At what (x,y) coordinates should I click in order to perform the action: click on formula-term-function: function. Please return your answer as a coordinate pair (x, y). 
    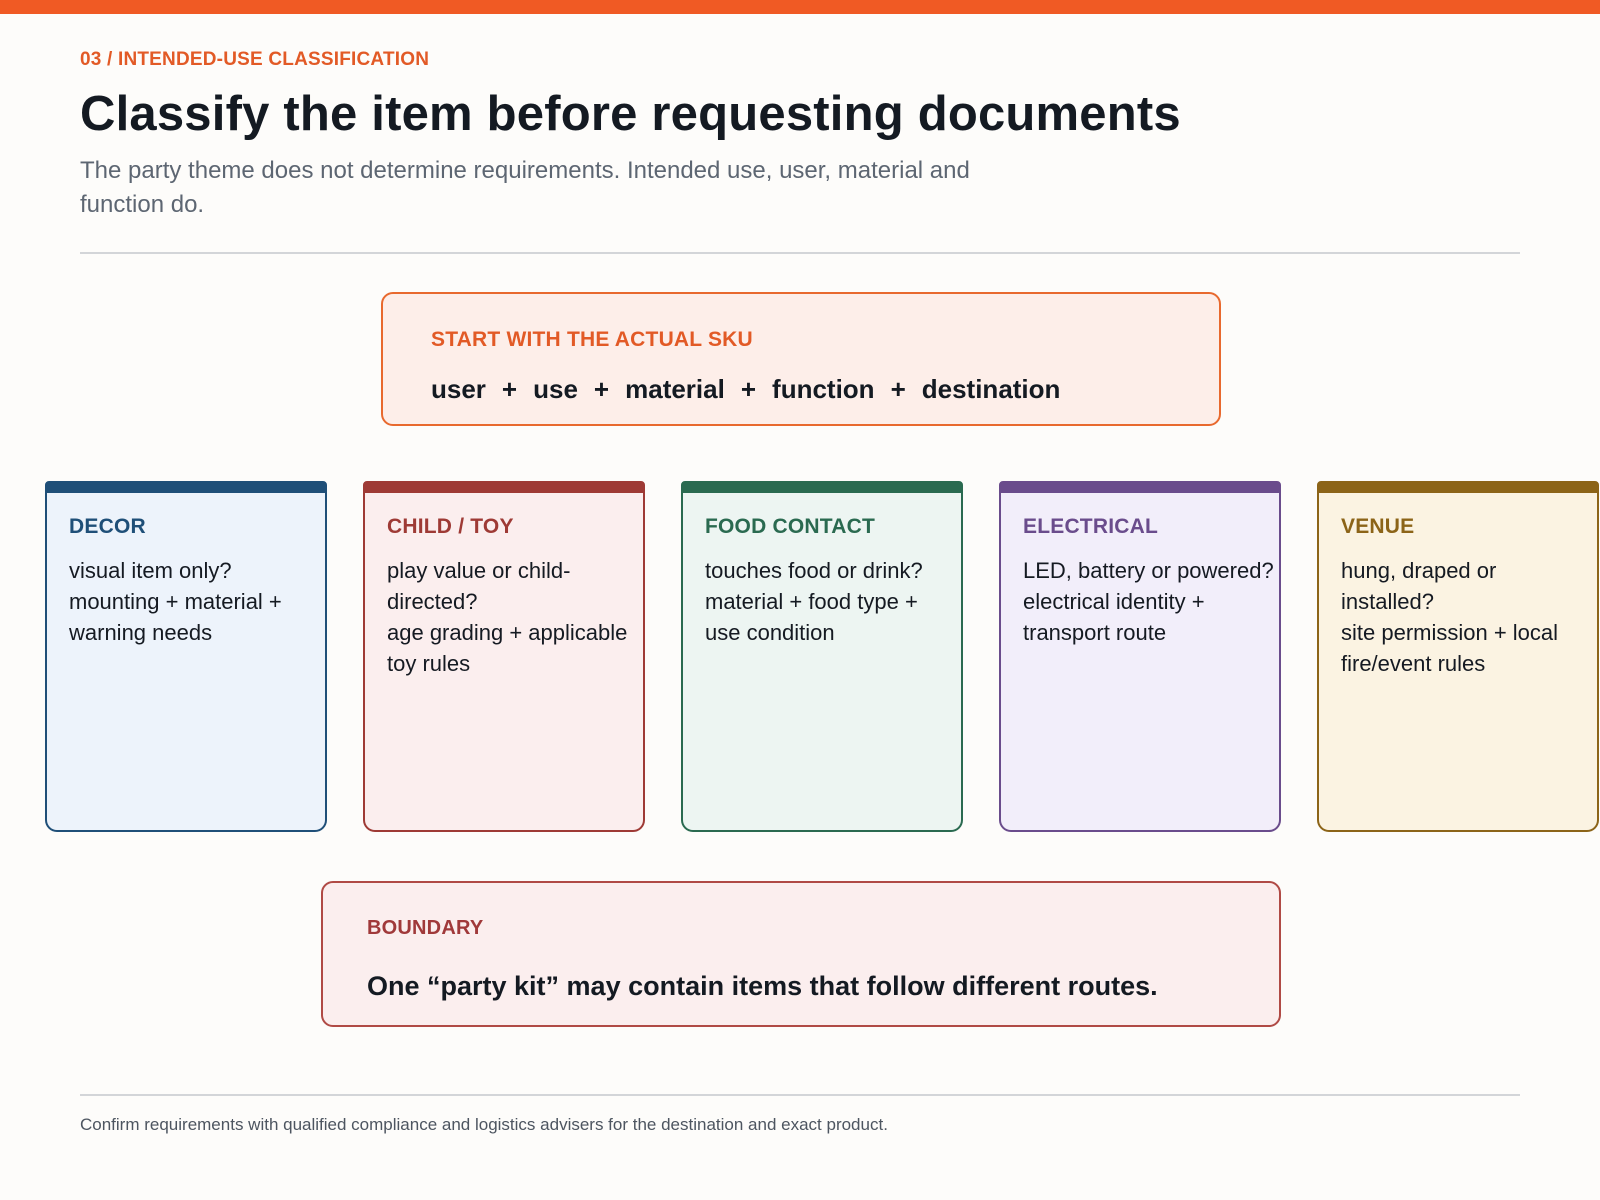
    Looking at the image, I should click on (823, 389).